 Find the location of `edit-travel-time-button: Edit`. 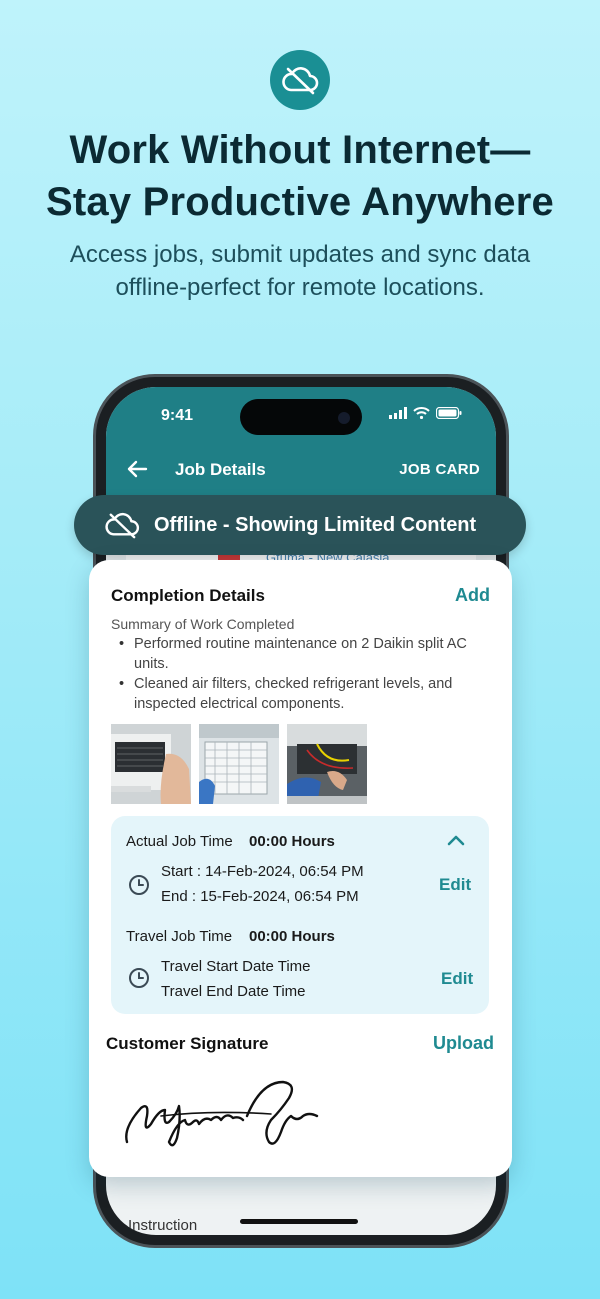

edit-travel-time-button: Edit is located at coordinates (457, 979).